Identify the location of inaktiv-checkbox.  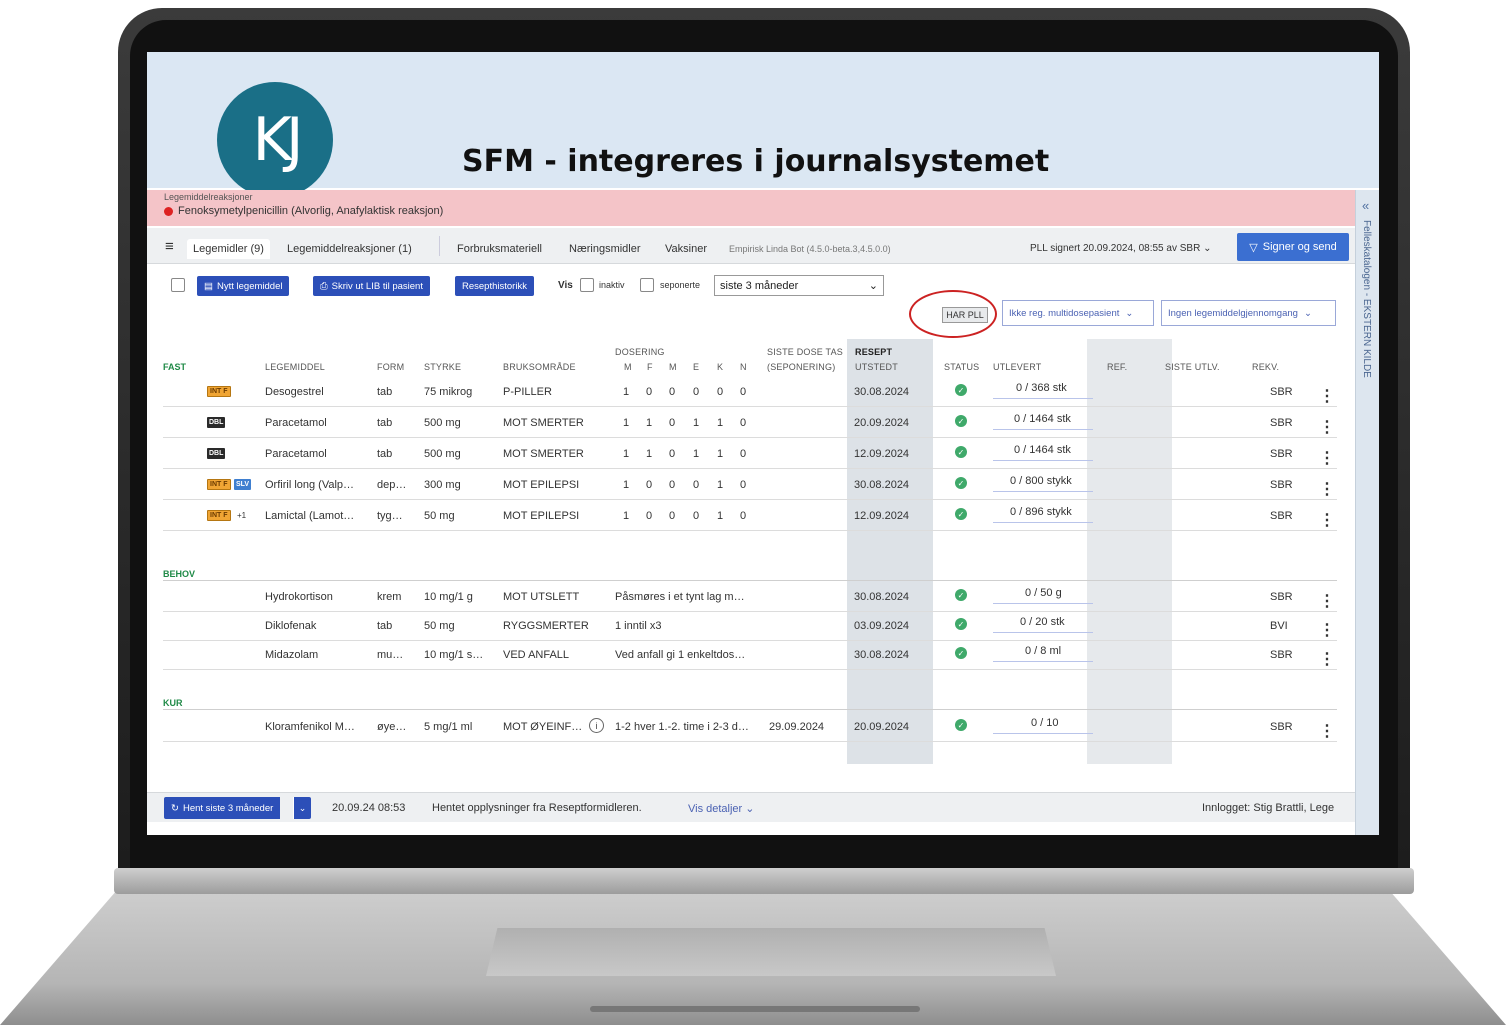
(587, 285).